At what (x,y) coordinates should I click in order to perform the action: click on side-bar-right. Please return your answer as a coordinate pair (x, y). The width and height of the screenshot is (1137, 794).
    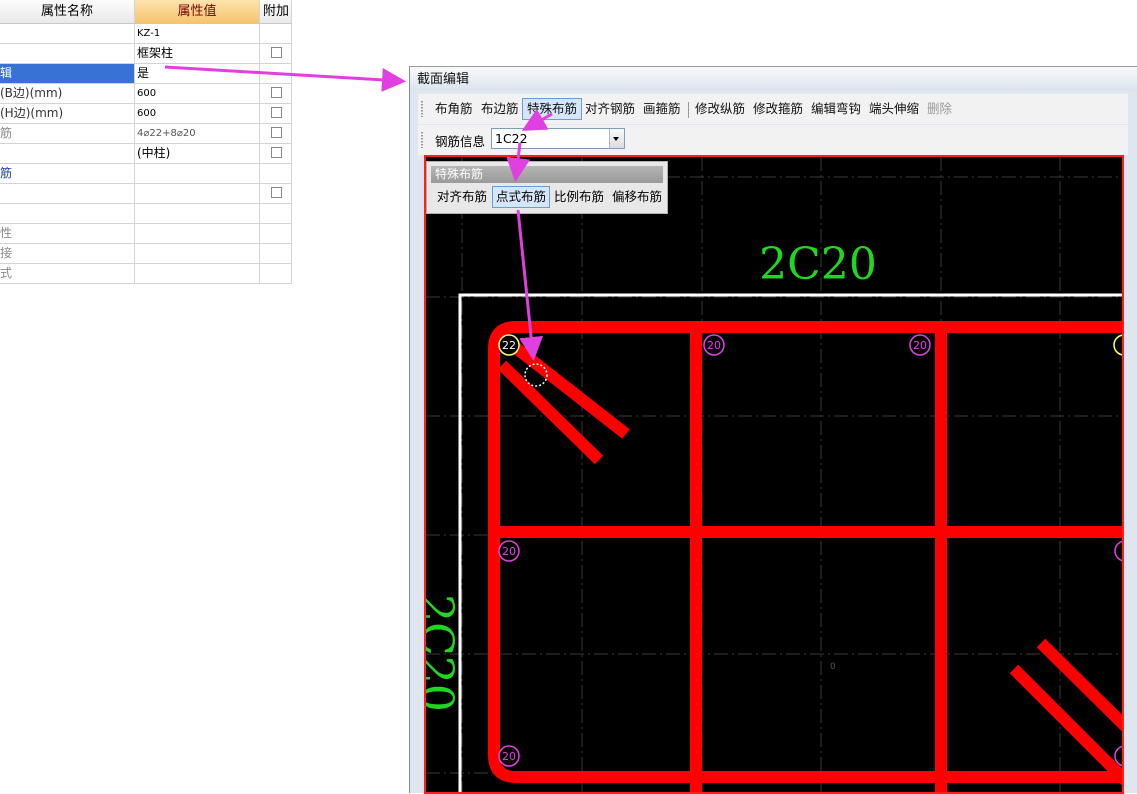
    Looking at the image, I should click on (1119, 551).